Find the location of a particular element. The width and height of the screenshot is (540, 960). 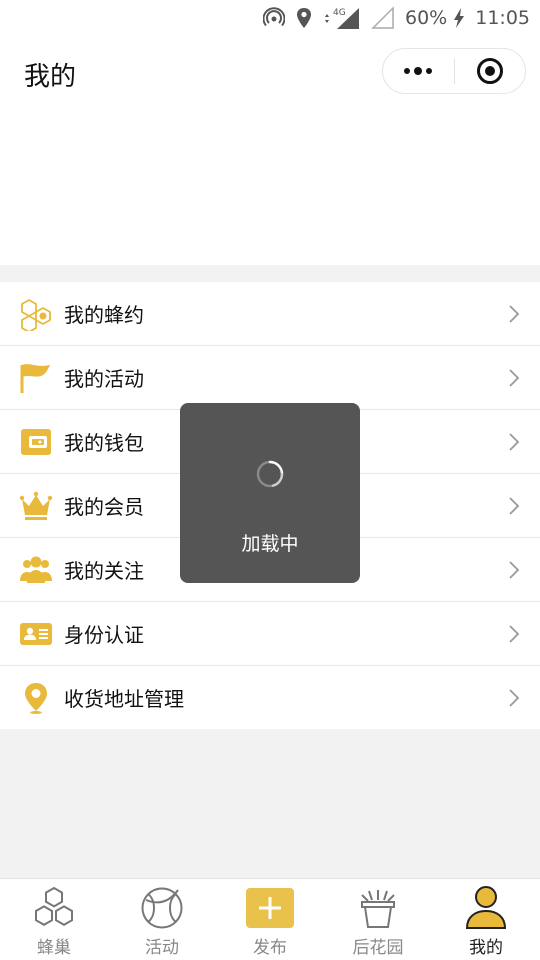

crown-icon is located at coordinates (36, 506).